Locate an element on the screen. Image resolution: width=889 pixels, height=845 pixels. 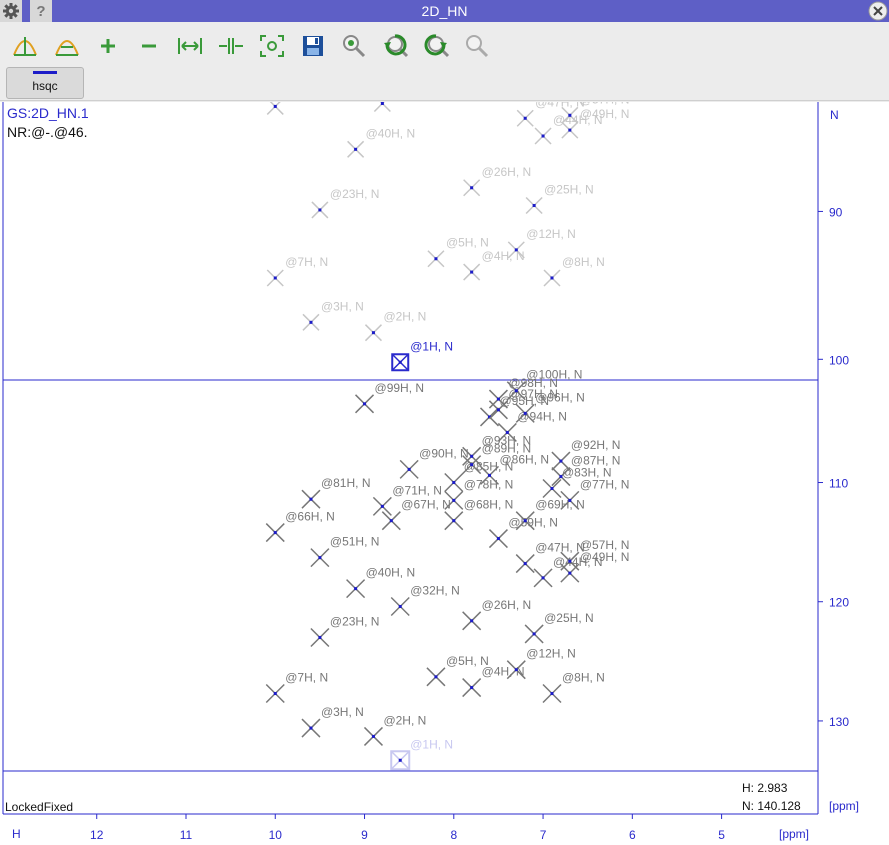
cursor-n-readout: N: 140.128 is located at coordinates (771, 806).